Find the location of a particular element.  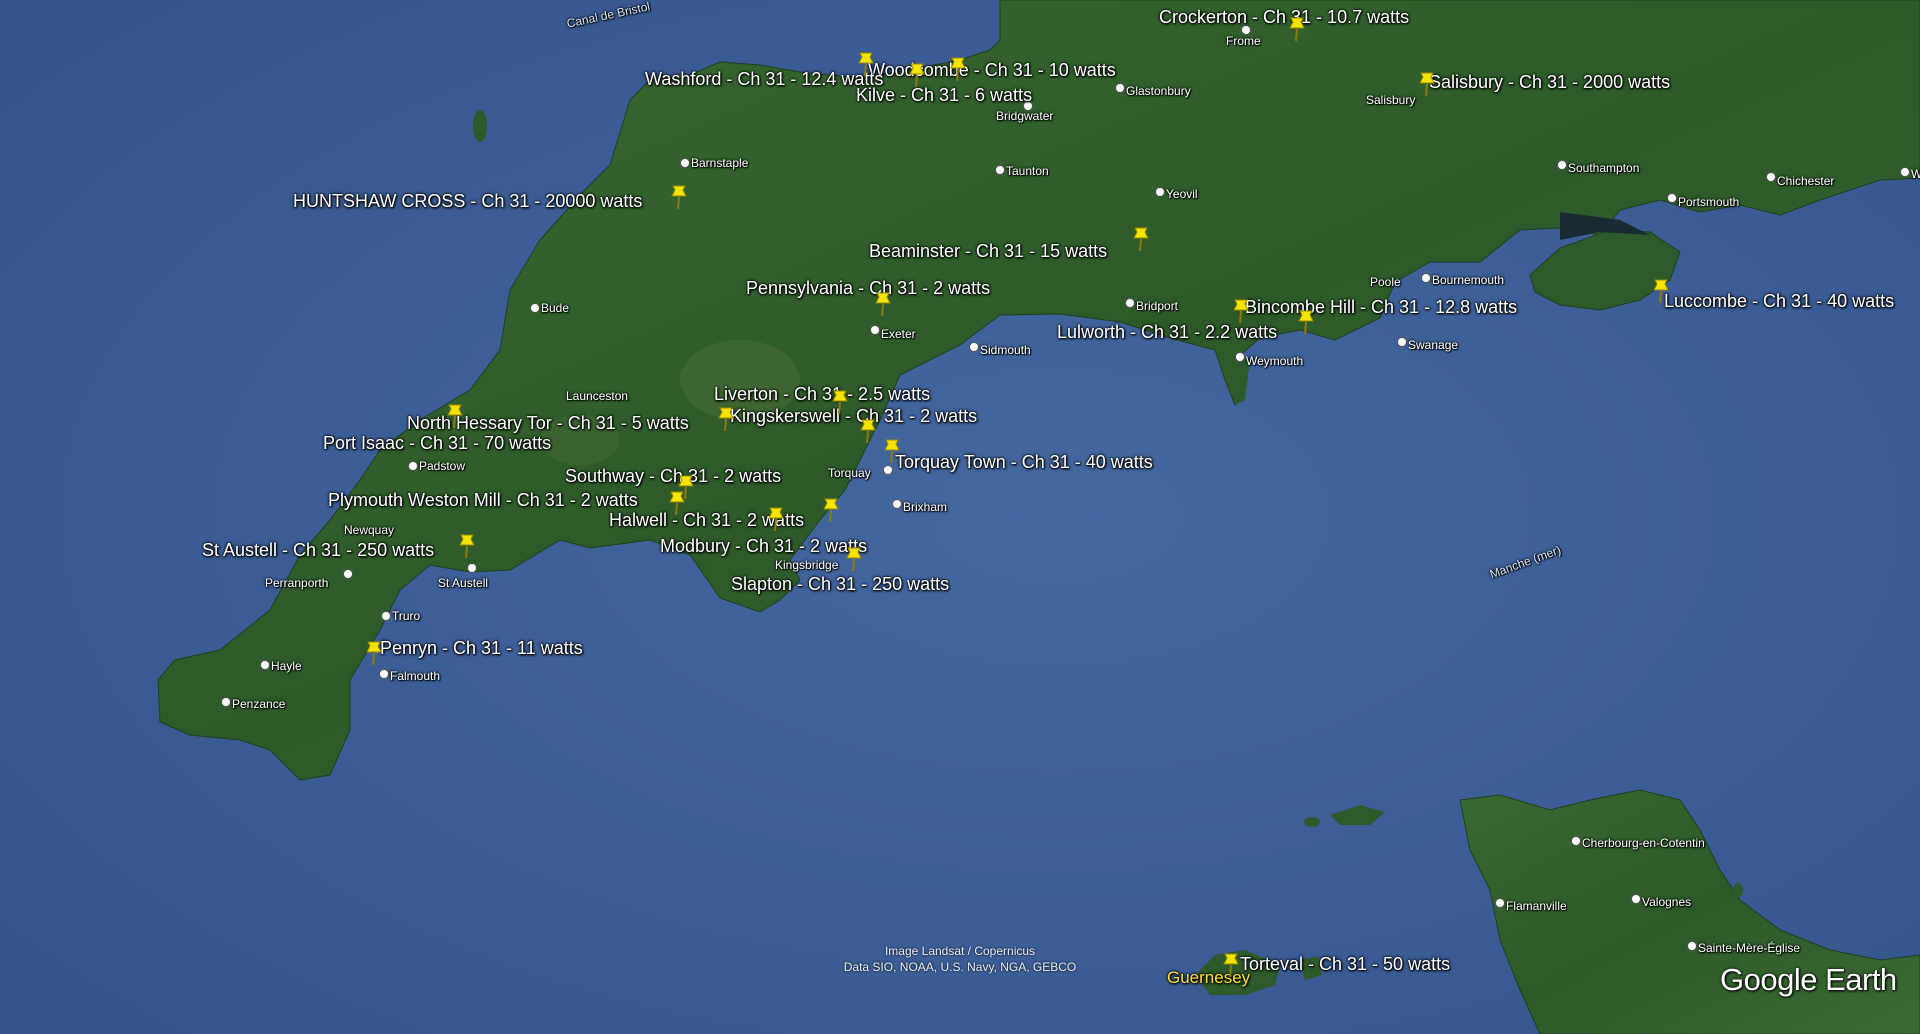

attribution-line-1: Image Landsat / Copernicus is located at coordinates (960, 951).